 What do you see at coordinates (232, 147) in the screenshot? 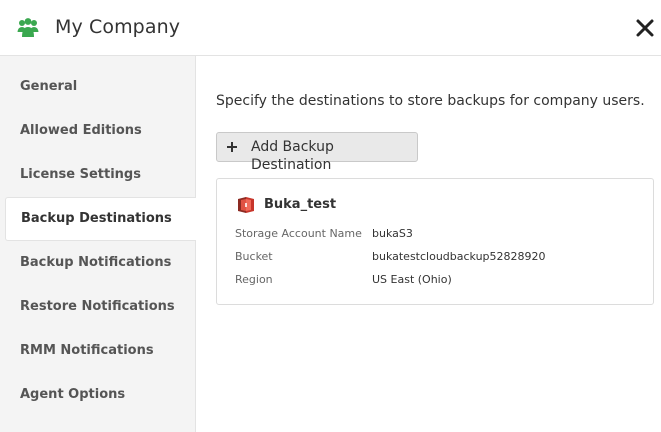
I see `plus-icon` at bounding box center [232, 147].